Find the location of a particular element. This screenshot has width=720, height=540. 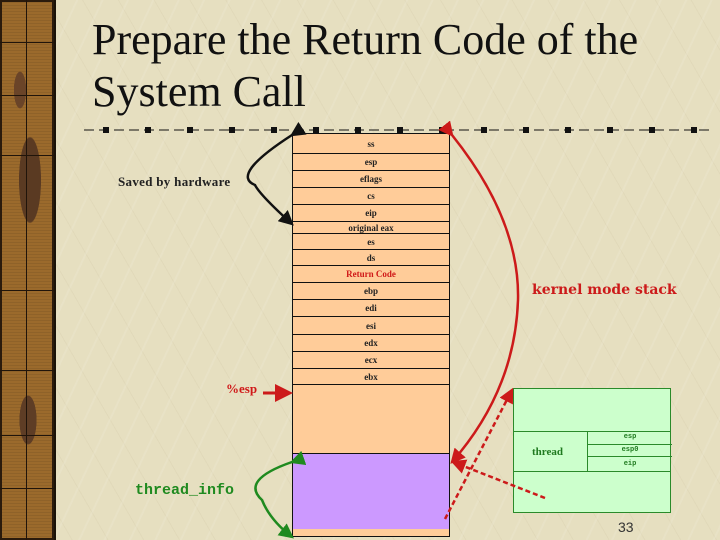

thread-field-esp: esp is located at coordinates (630, 437).